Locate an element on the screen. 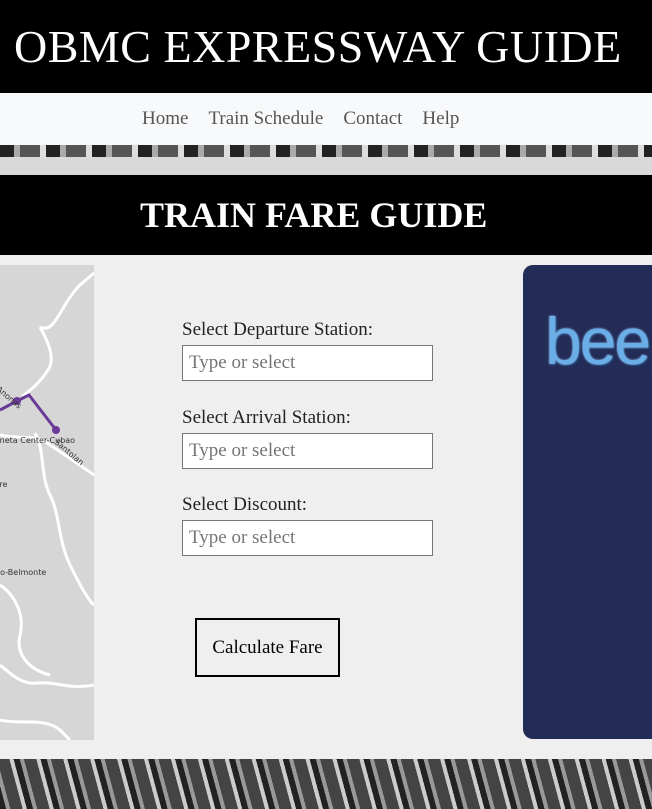  arrival-station-input is located at coordinates (307, 451).